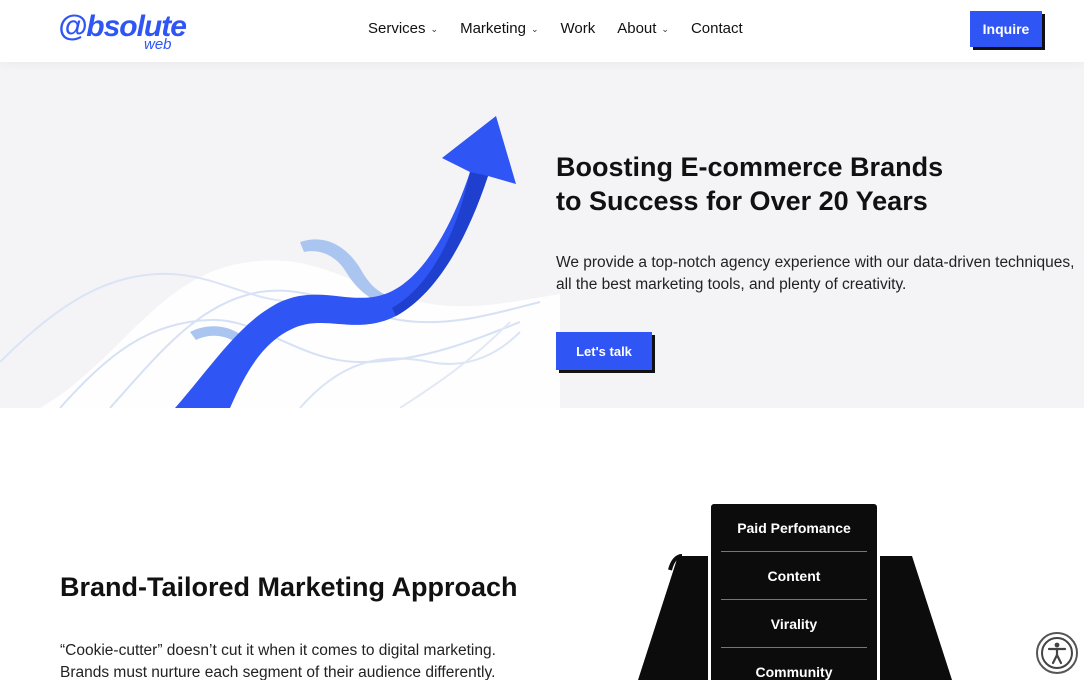 Image resolution: width=1084 pixels, height=680 pixels. I want to click on accessibility-button, so click(1057, 653).